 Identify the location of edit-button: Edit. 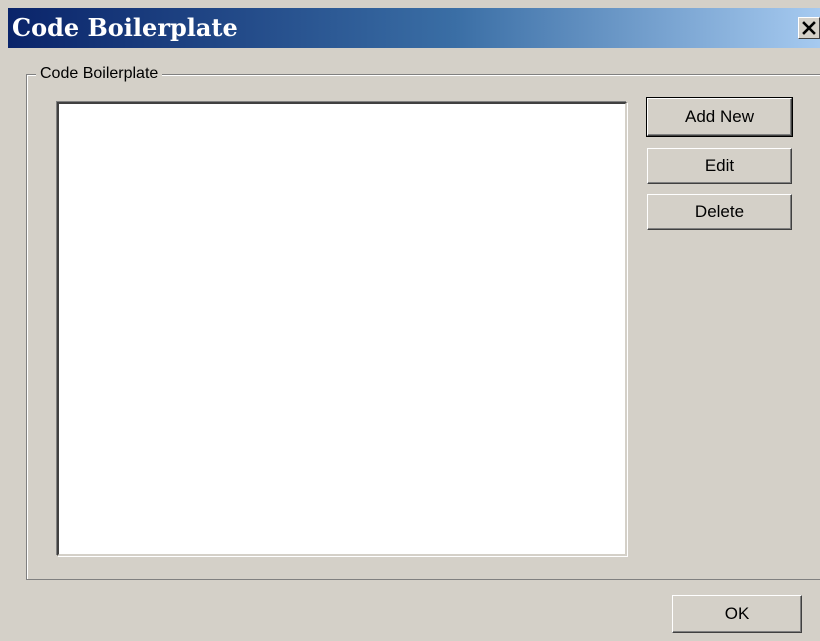
(719, 166).